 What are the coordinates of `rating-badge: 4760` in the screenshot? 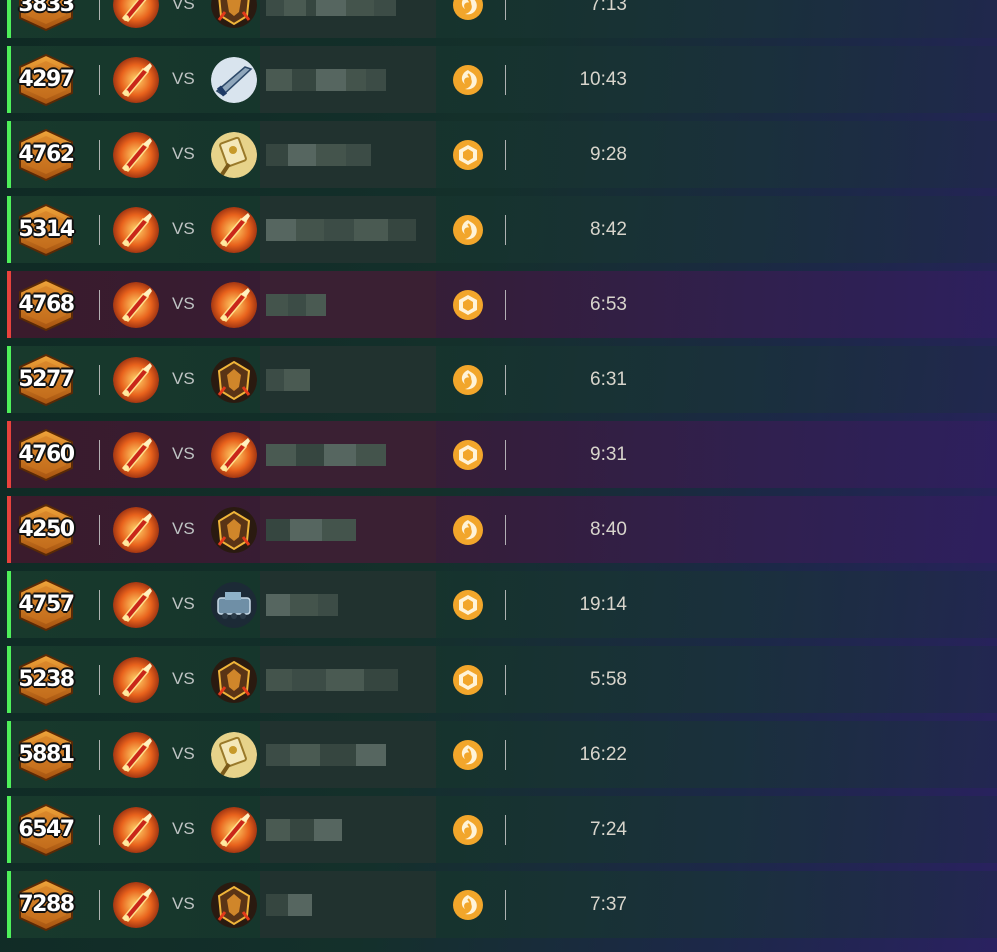 It's located at (46, 455).